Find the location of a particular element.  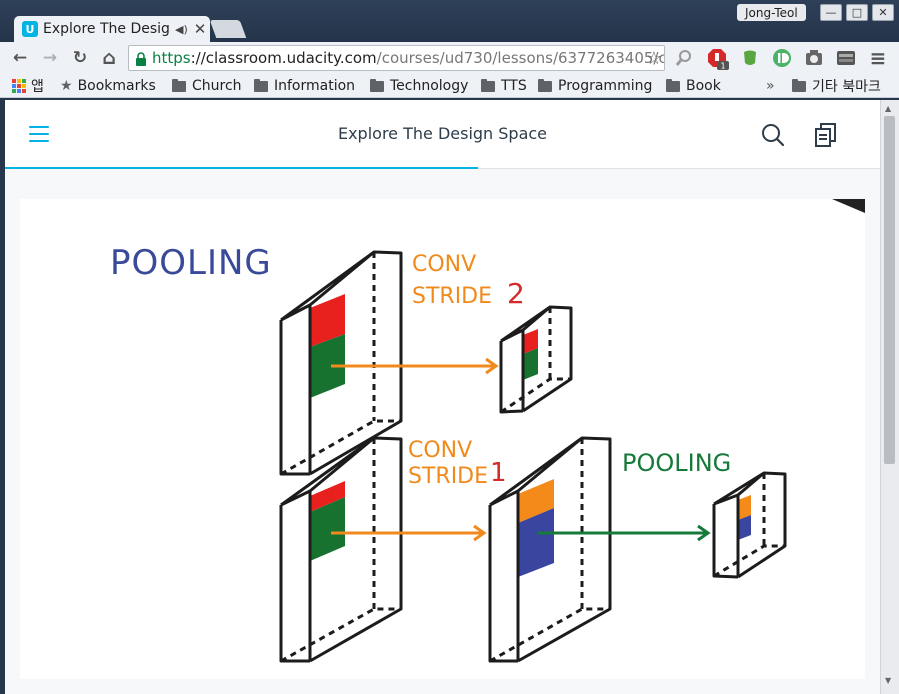

page-scrollbar: ▲ ▼ is located at coordinates (889, 397).